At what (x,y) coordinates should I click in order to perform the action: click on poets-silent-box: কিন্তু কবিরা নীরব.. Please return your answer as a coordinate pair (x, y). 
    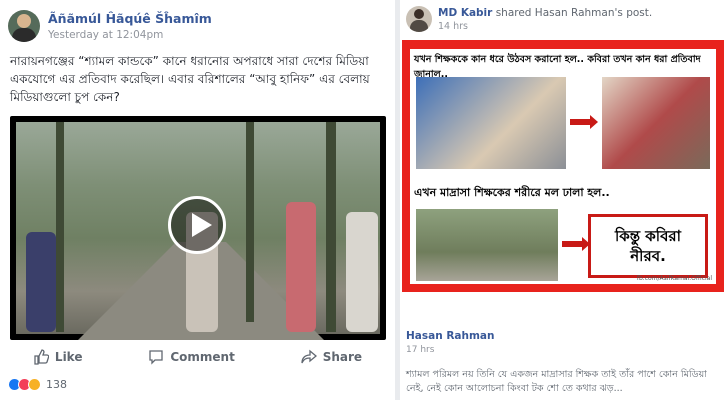
    Looking at the image, I should click on (648, 246).